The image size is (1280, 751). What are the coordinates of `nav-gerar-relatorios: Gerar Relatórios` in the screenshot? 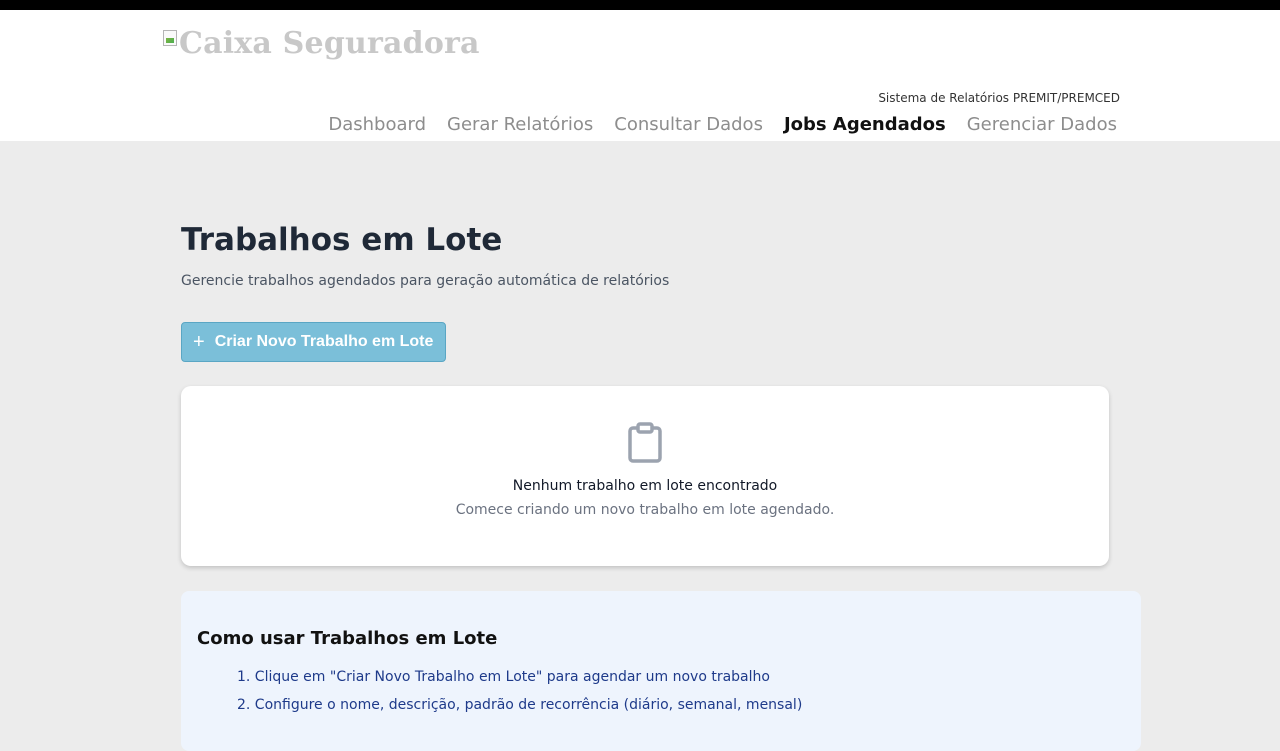 It's located at (520, 124).